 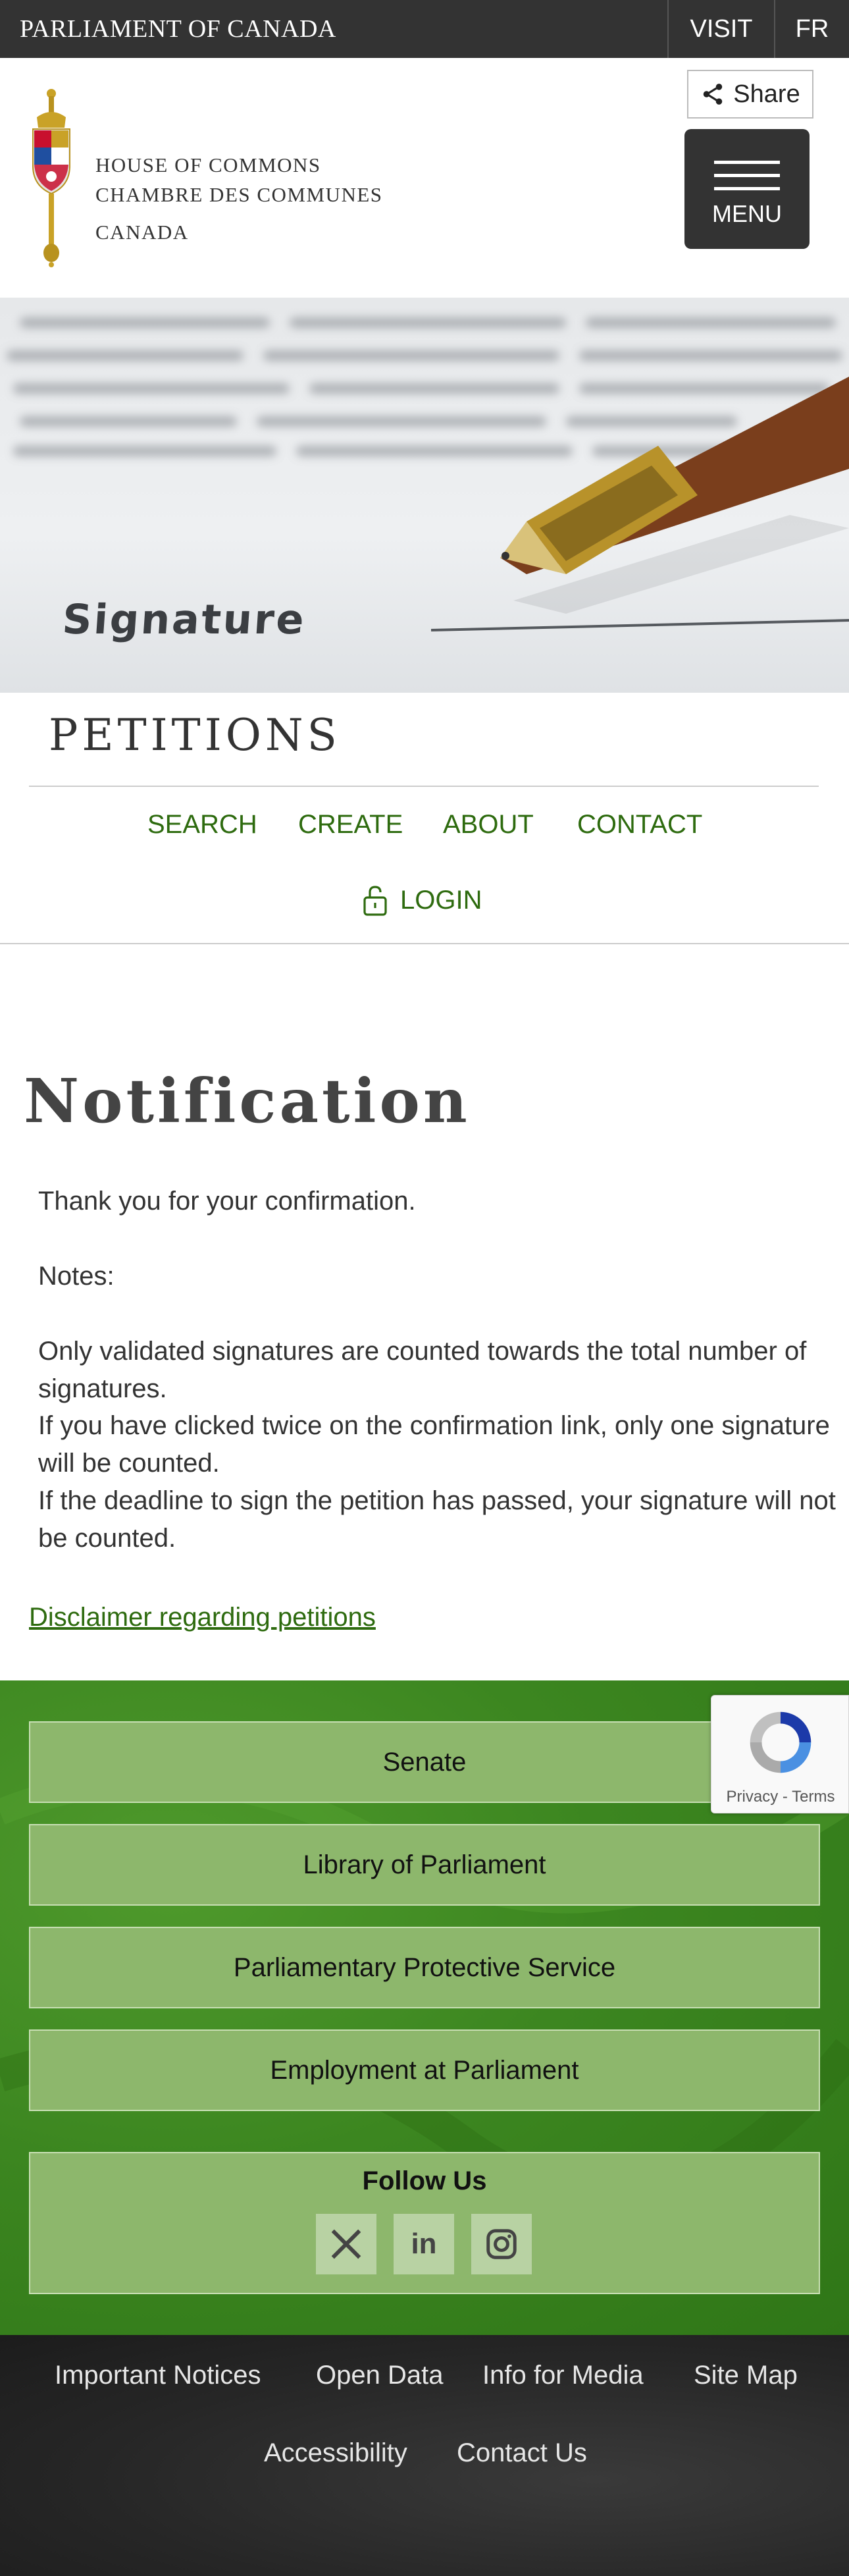 What do you see at coordinates (379, 2375) in the screenshot?
I see `footer-link-open-data: Open Data` at bounding box center [379, 2375].